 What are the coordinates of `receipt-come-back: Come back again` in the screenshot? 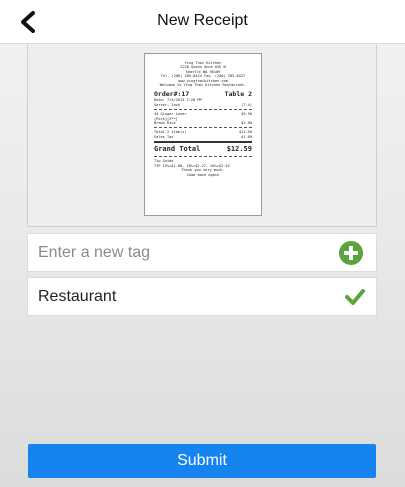 It's located at (203, 174).